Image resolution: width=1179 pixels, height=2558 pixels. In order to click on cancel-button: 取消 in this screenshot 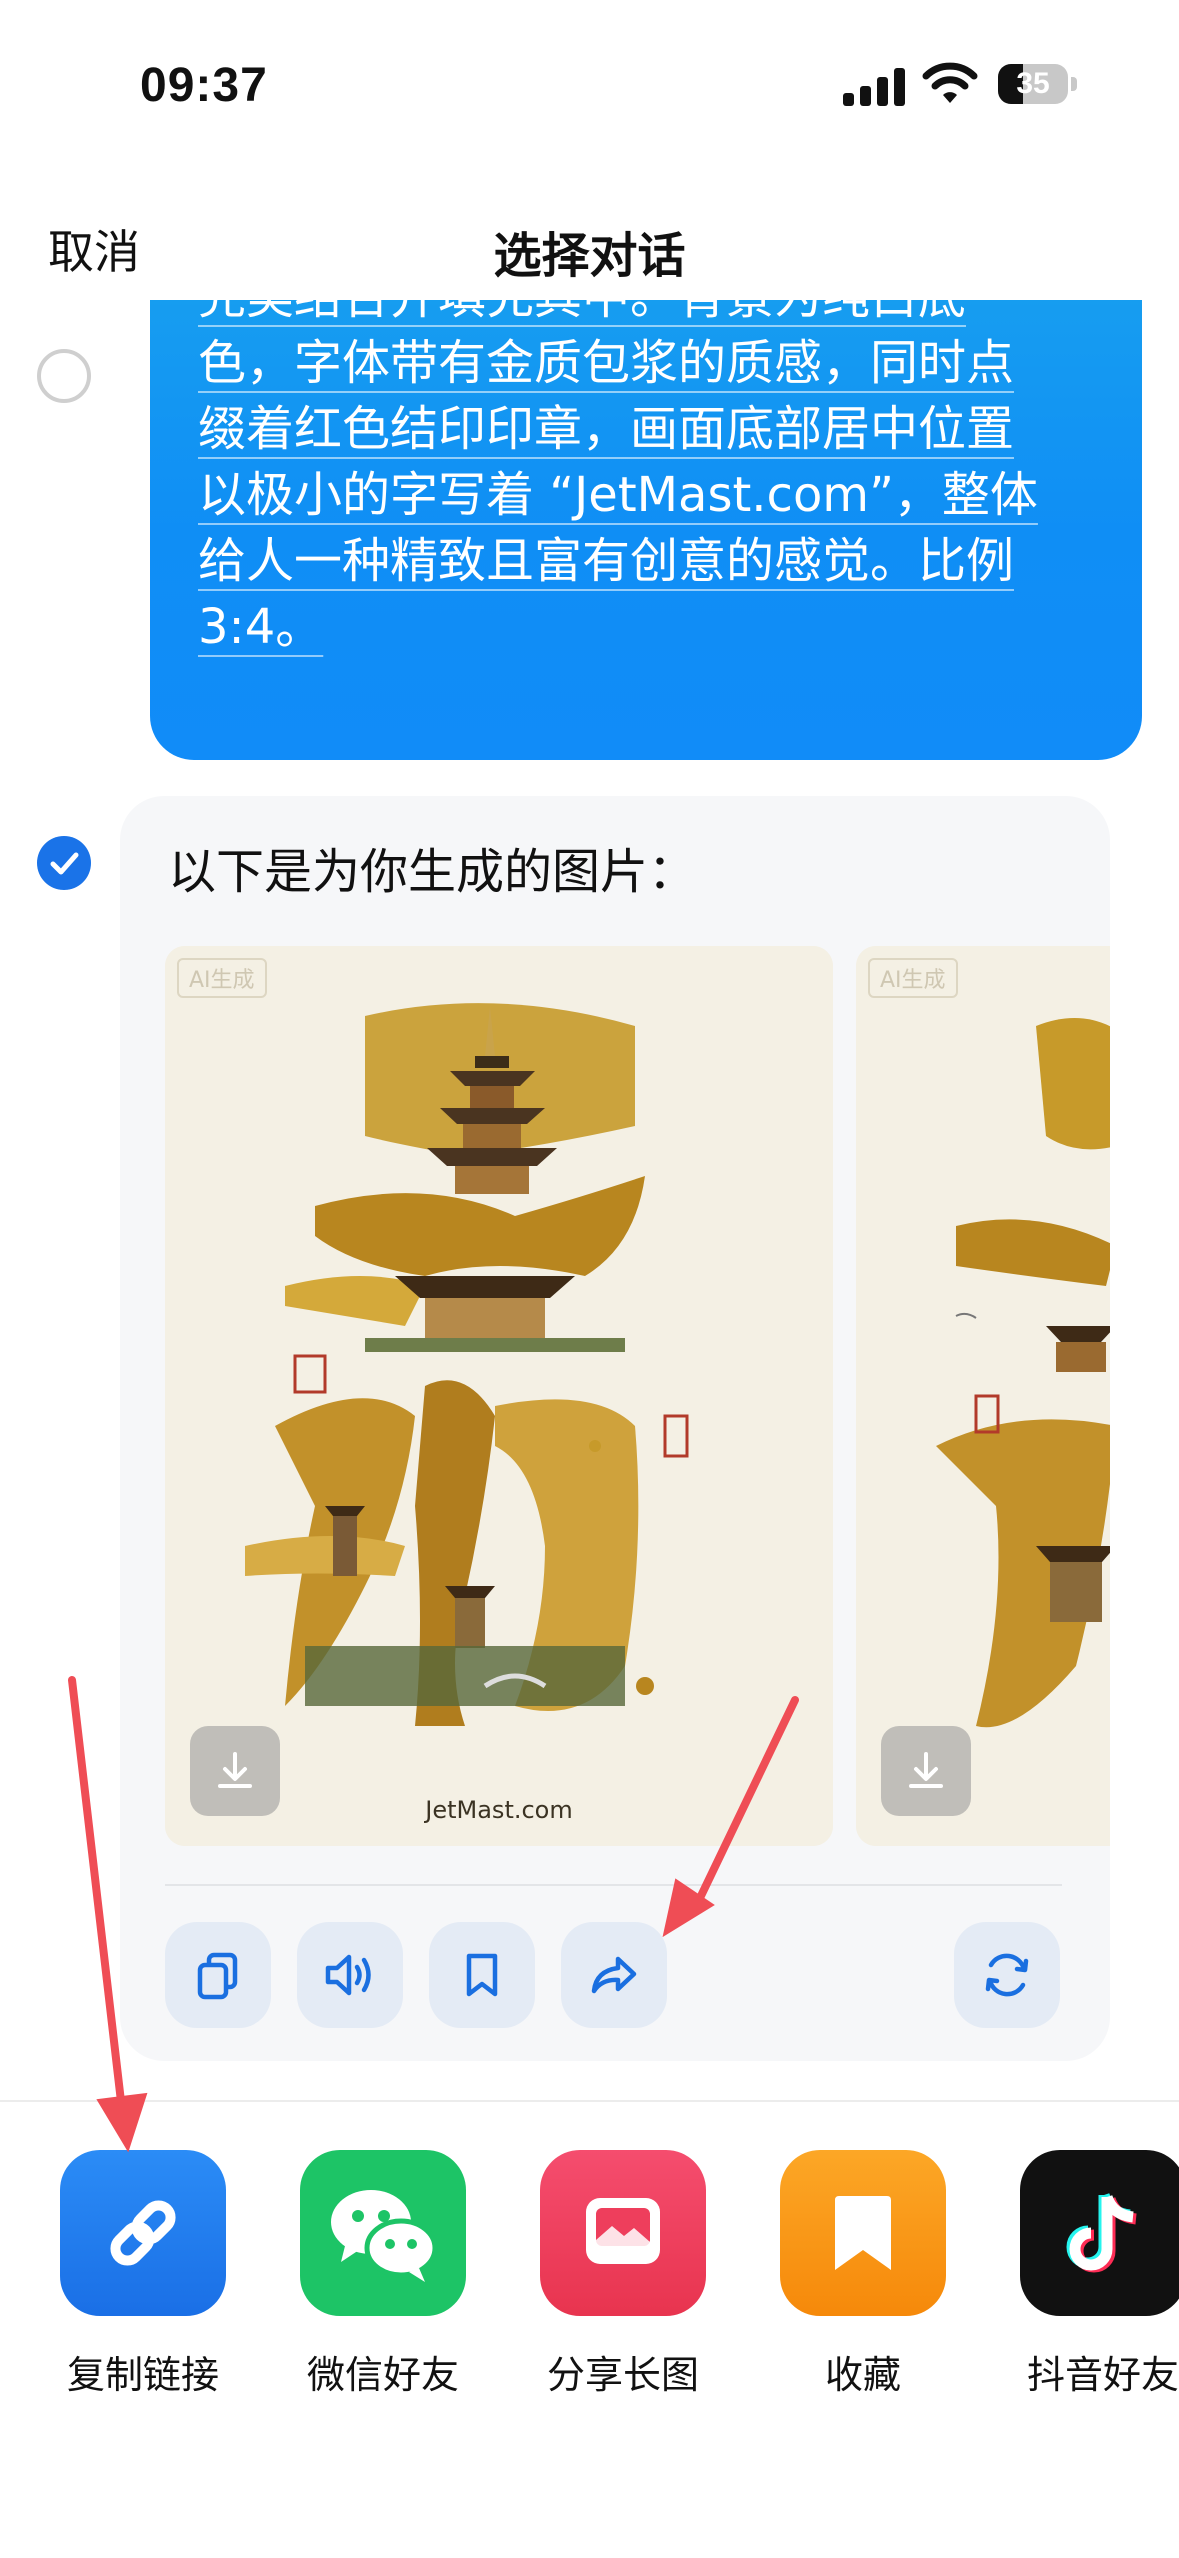, I will do `click(94, 249)`.